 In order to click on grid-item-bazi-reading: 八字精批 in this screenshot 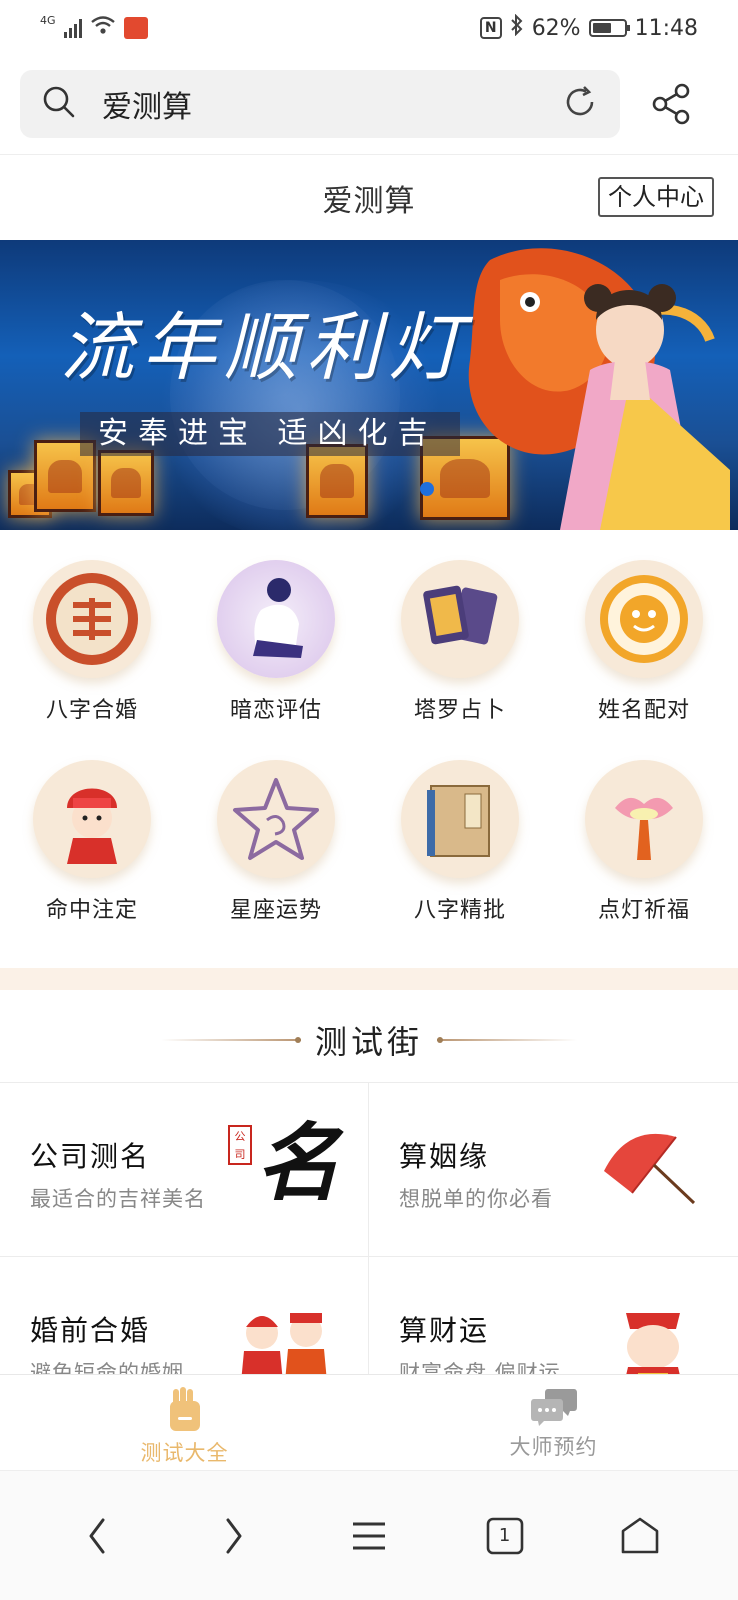, I will do `click(460, 842)`.